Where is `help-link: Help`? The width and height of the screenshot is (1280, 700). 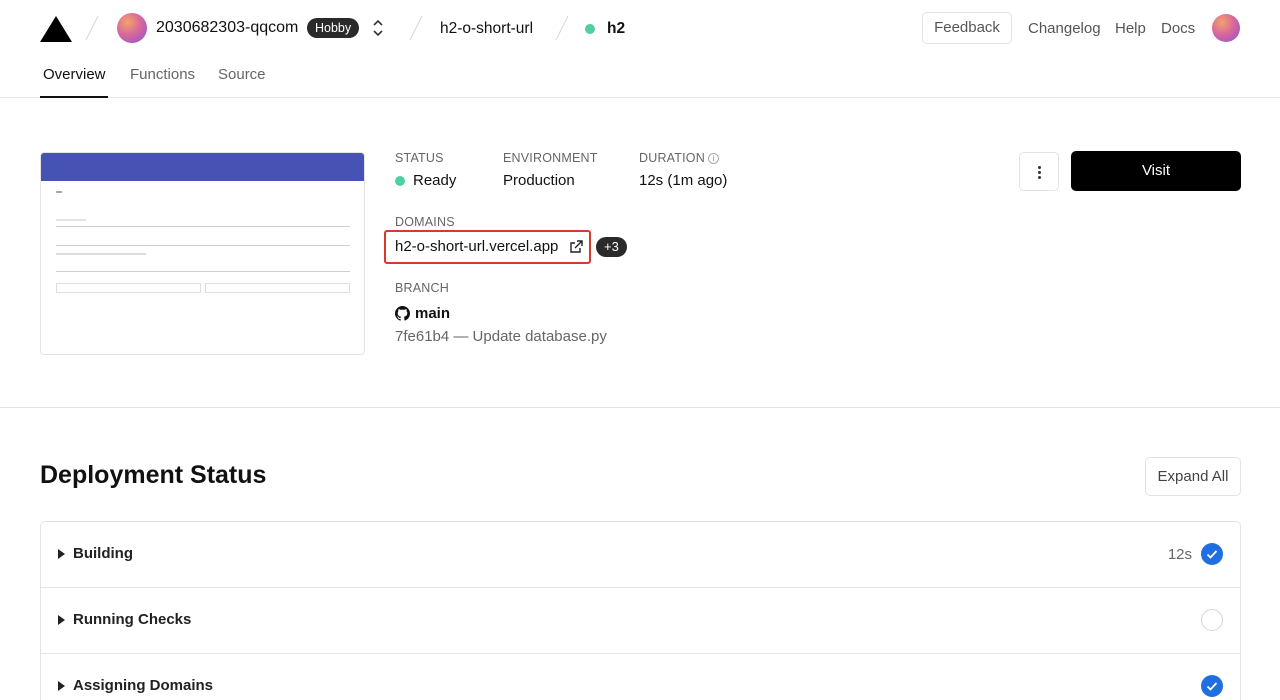
help-link: Help is located at coordinates (1130, 28).